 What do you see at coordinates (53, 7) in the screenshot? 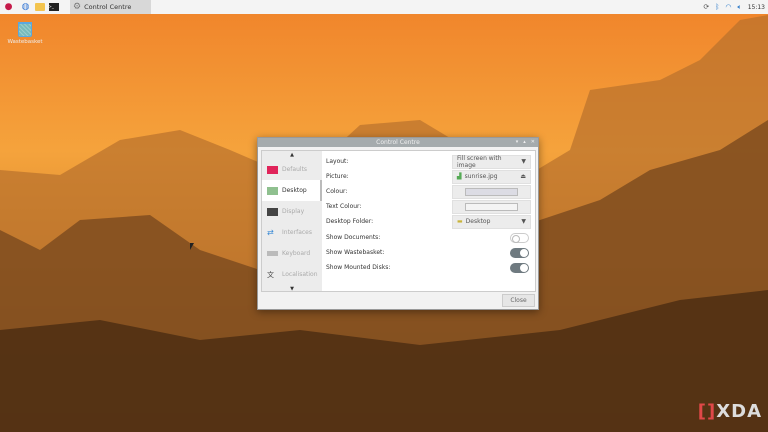
I see `terminal-icon: >_` at bounding box center [53, 7].